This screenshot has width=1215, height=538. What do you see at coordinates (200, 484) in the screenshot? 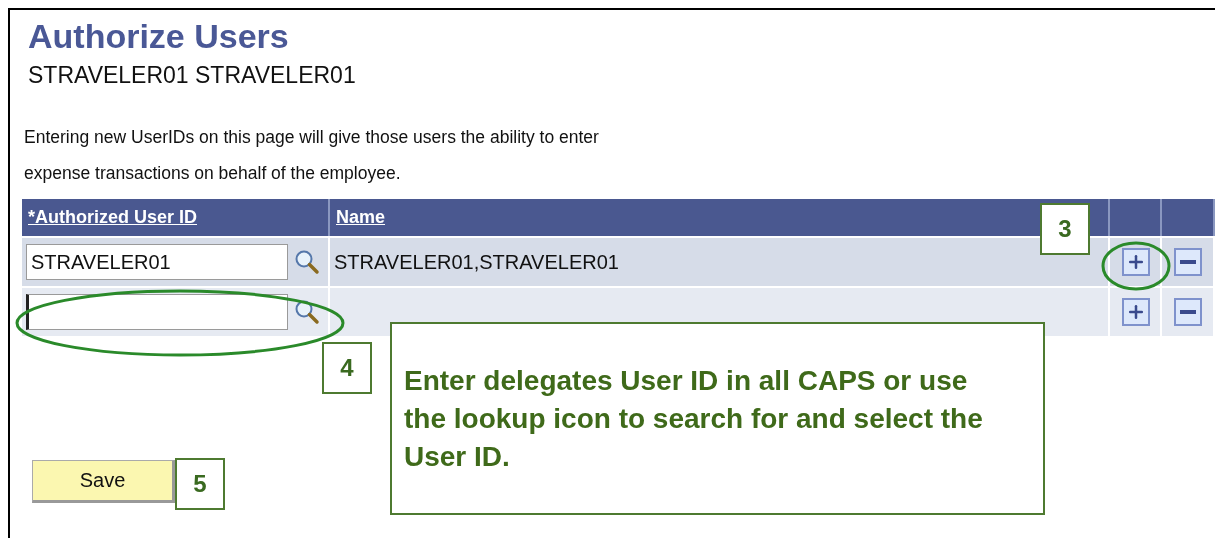
I see `step-number: 5` at bounding box center [200, 484].